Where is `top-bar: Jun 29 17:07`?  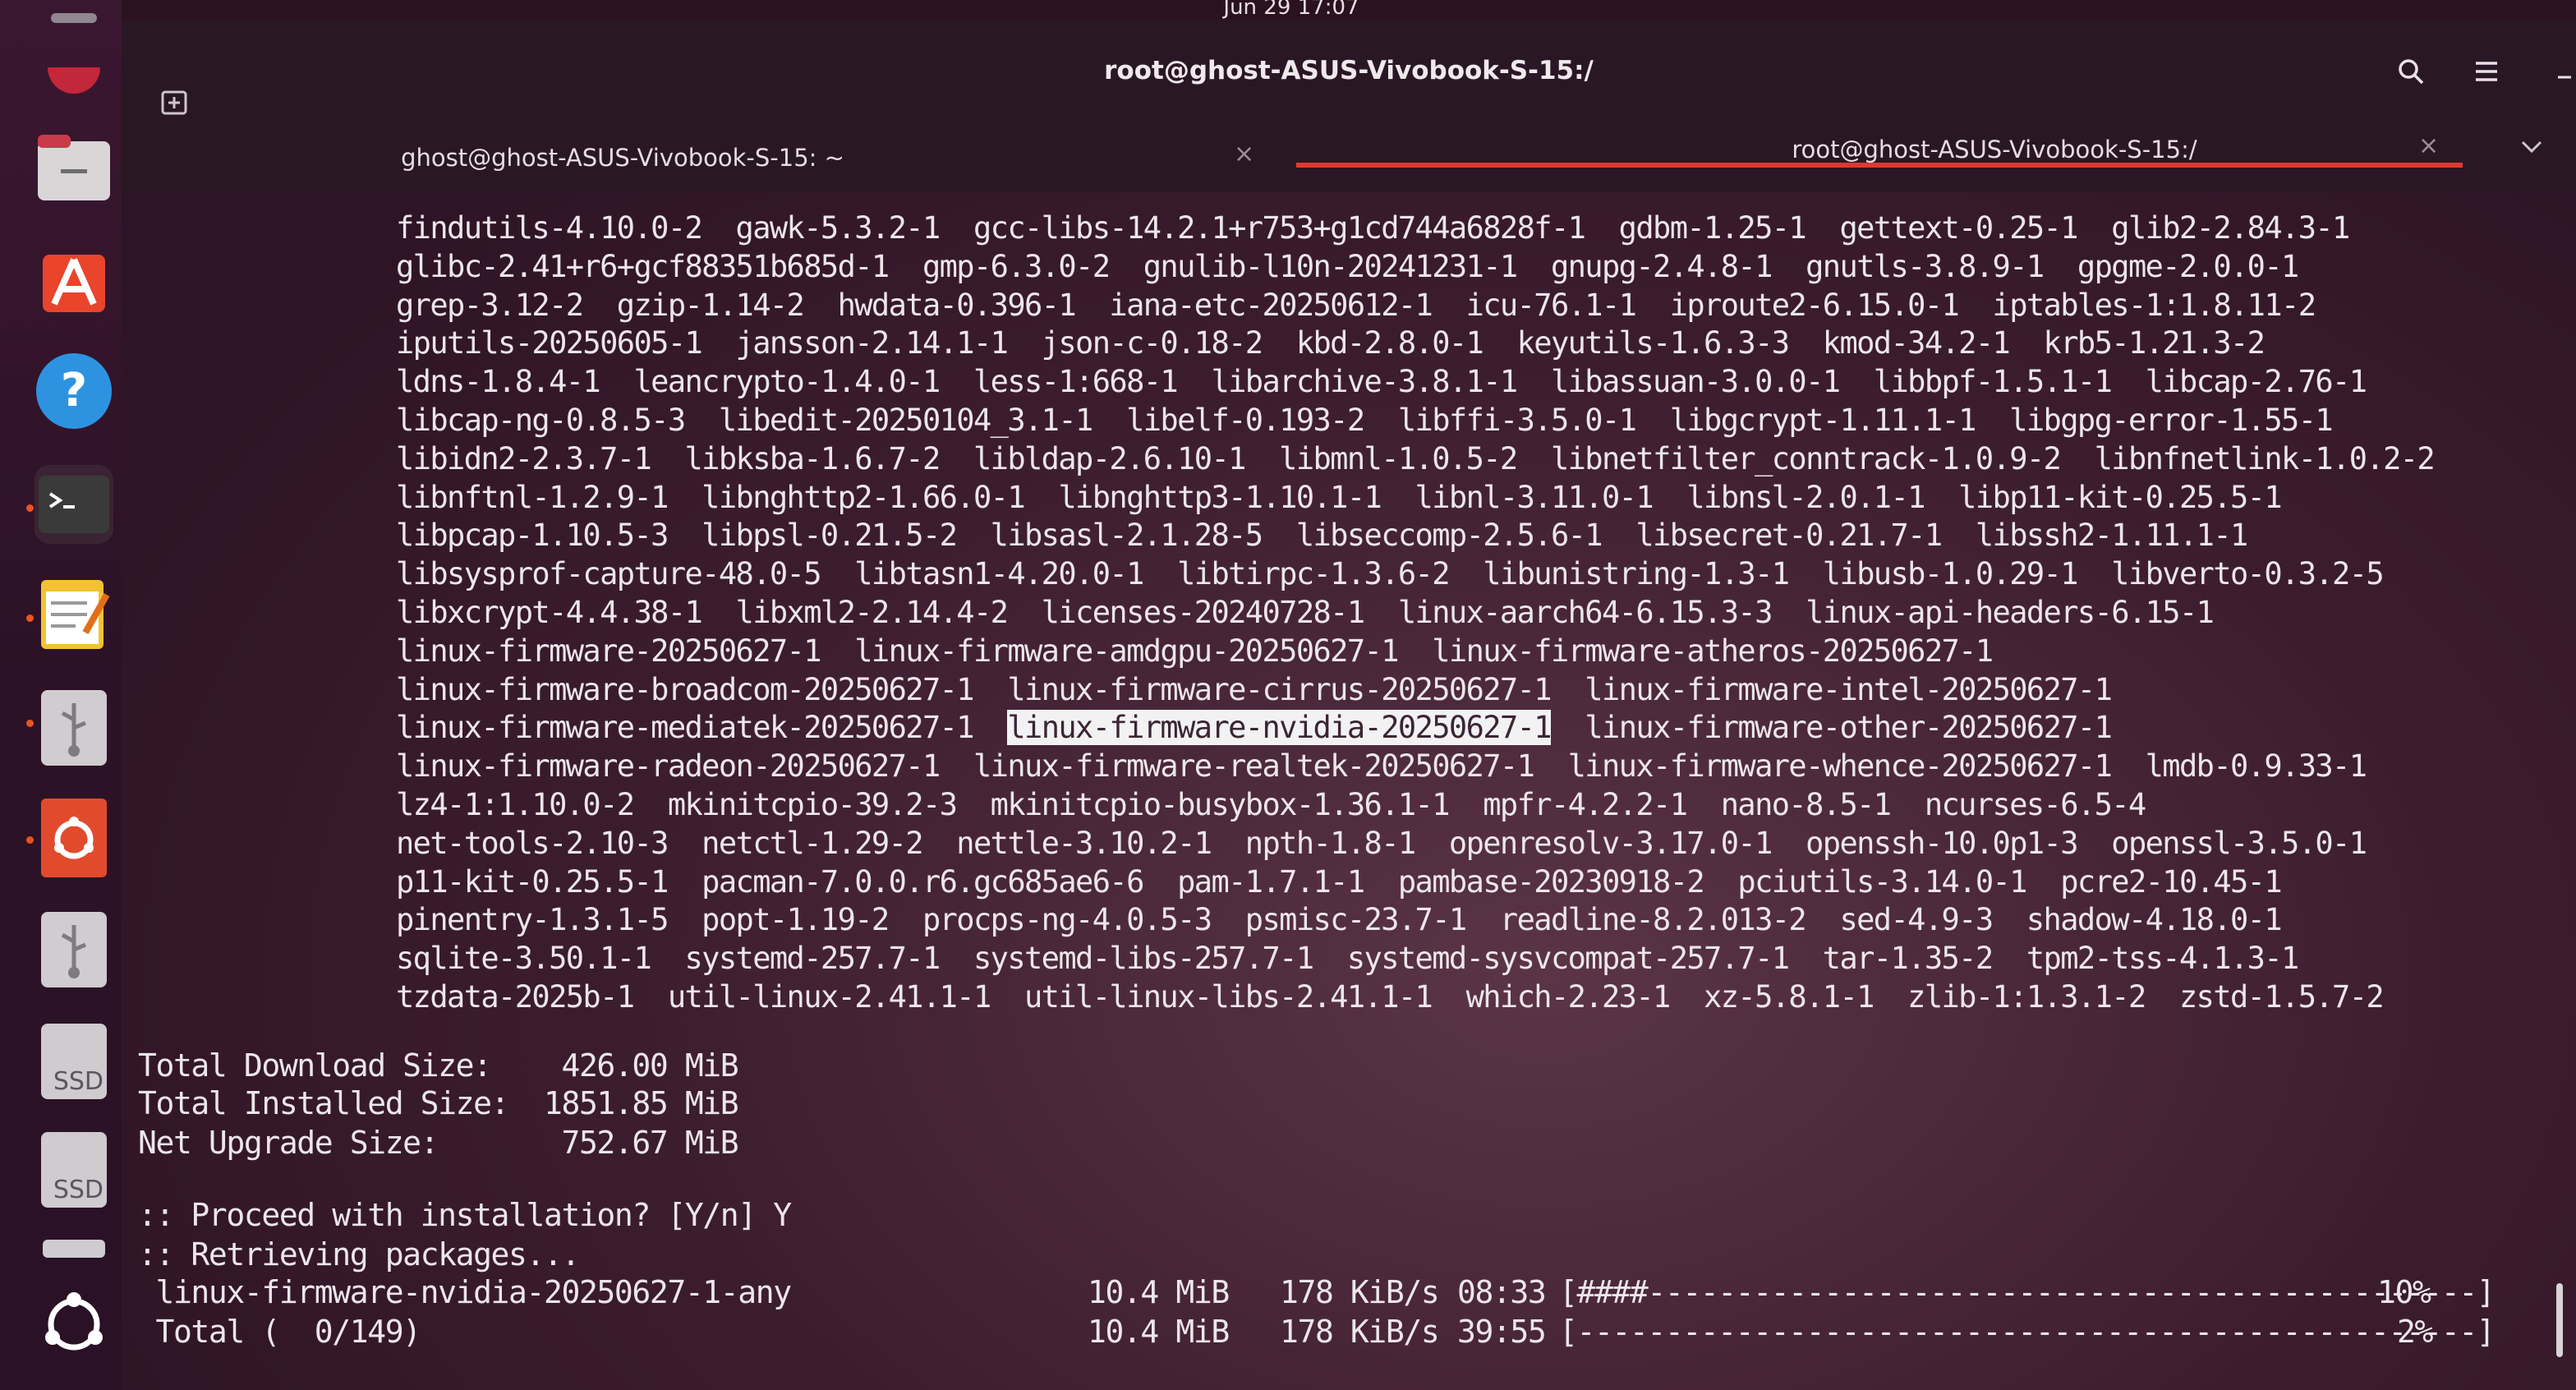 top-bar: Jun 29 17:07 is located at coordinates (1349, 10).